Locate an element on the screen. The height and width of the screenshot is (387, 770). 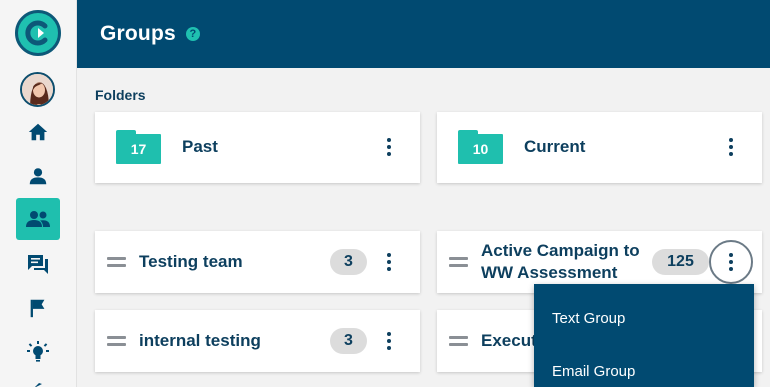
group-name: internal testing is located at coordinates (200, 340).